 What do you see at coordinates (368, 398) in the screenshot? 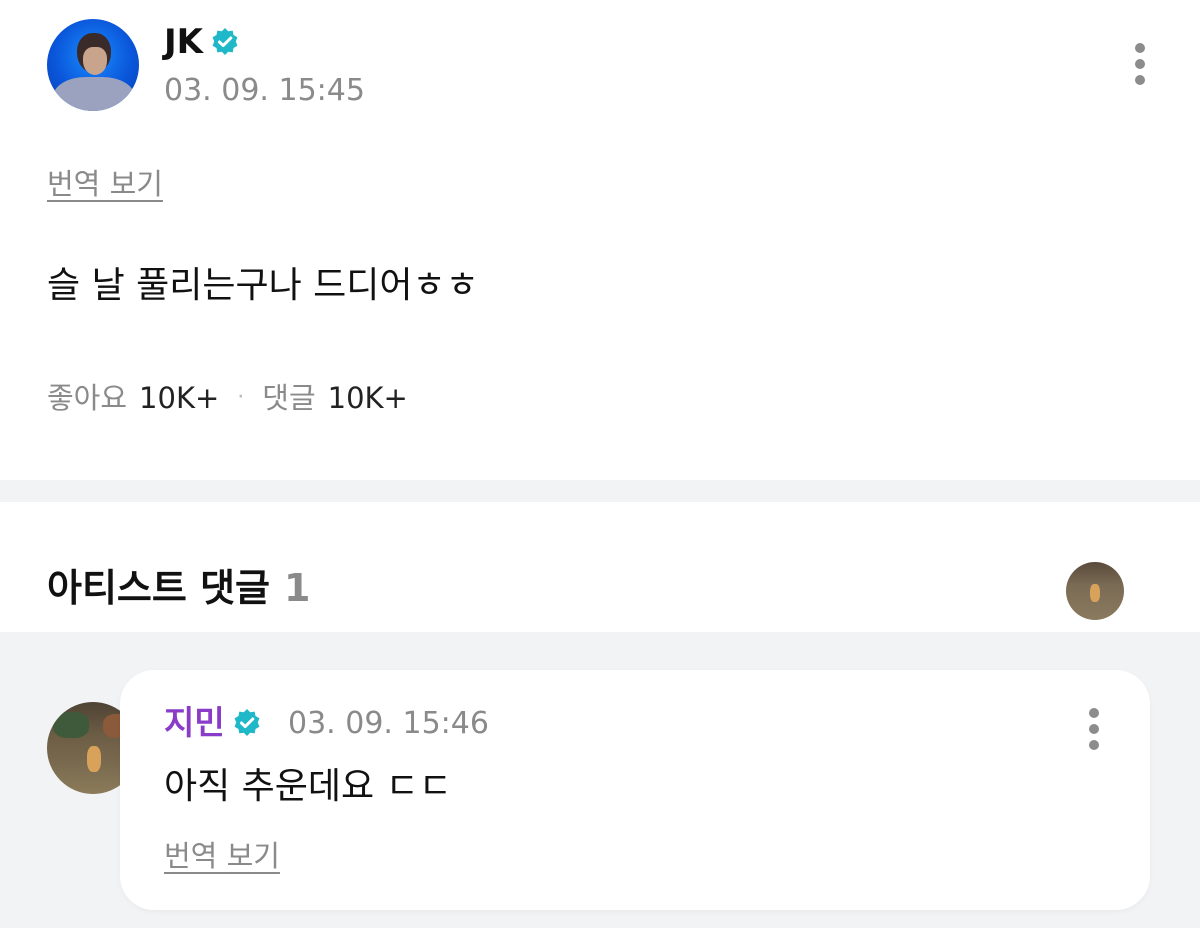
I see `comments-count: 10K+` at bounding box center [368, 398].